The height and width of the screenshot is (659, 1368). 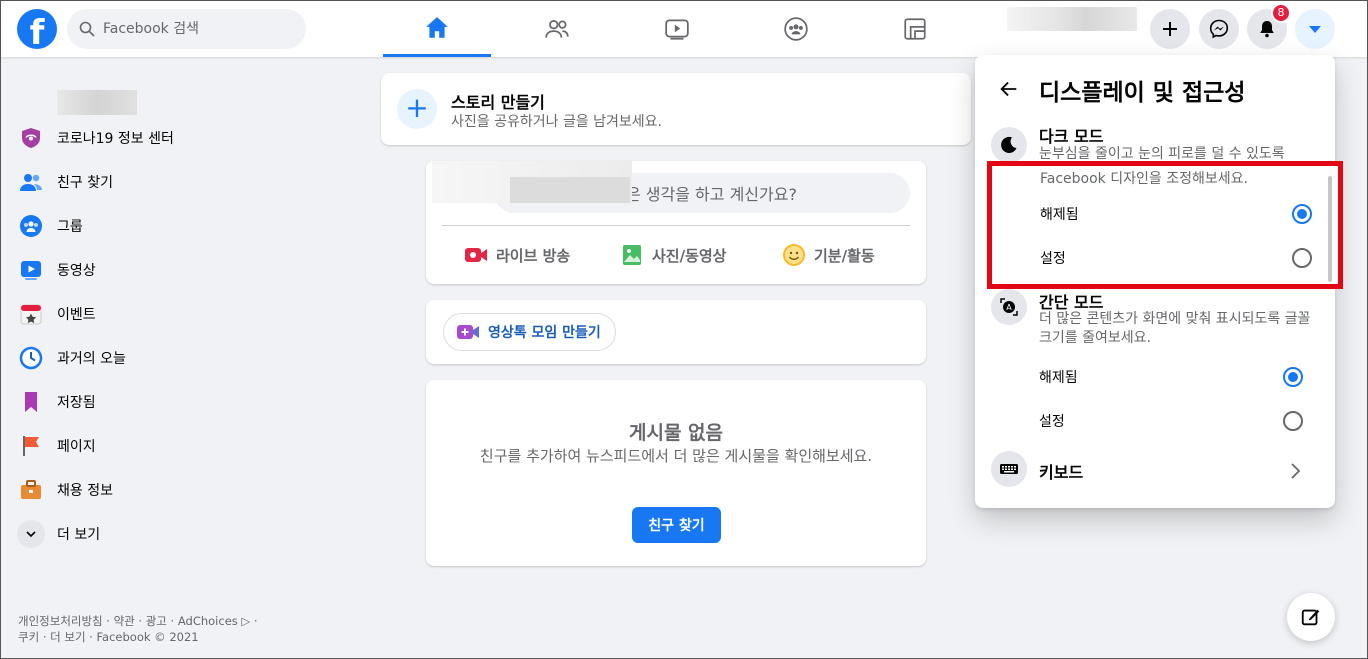 I want to click on live-video-label: 라이브 방송, so click(x=533, y=255).